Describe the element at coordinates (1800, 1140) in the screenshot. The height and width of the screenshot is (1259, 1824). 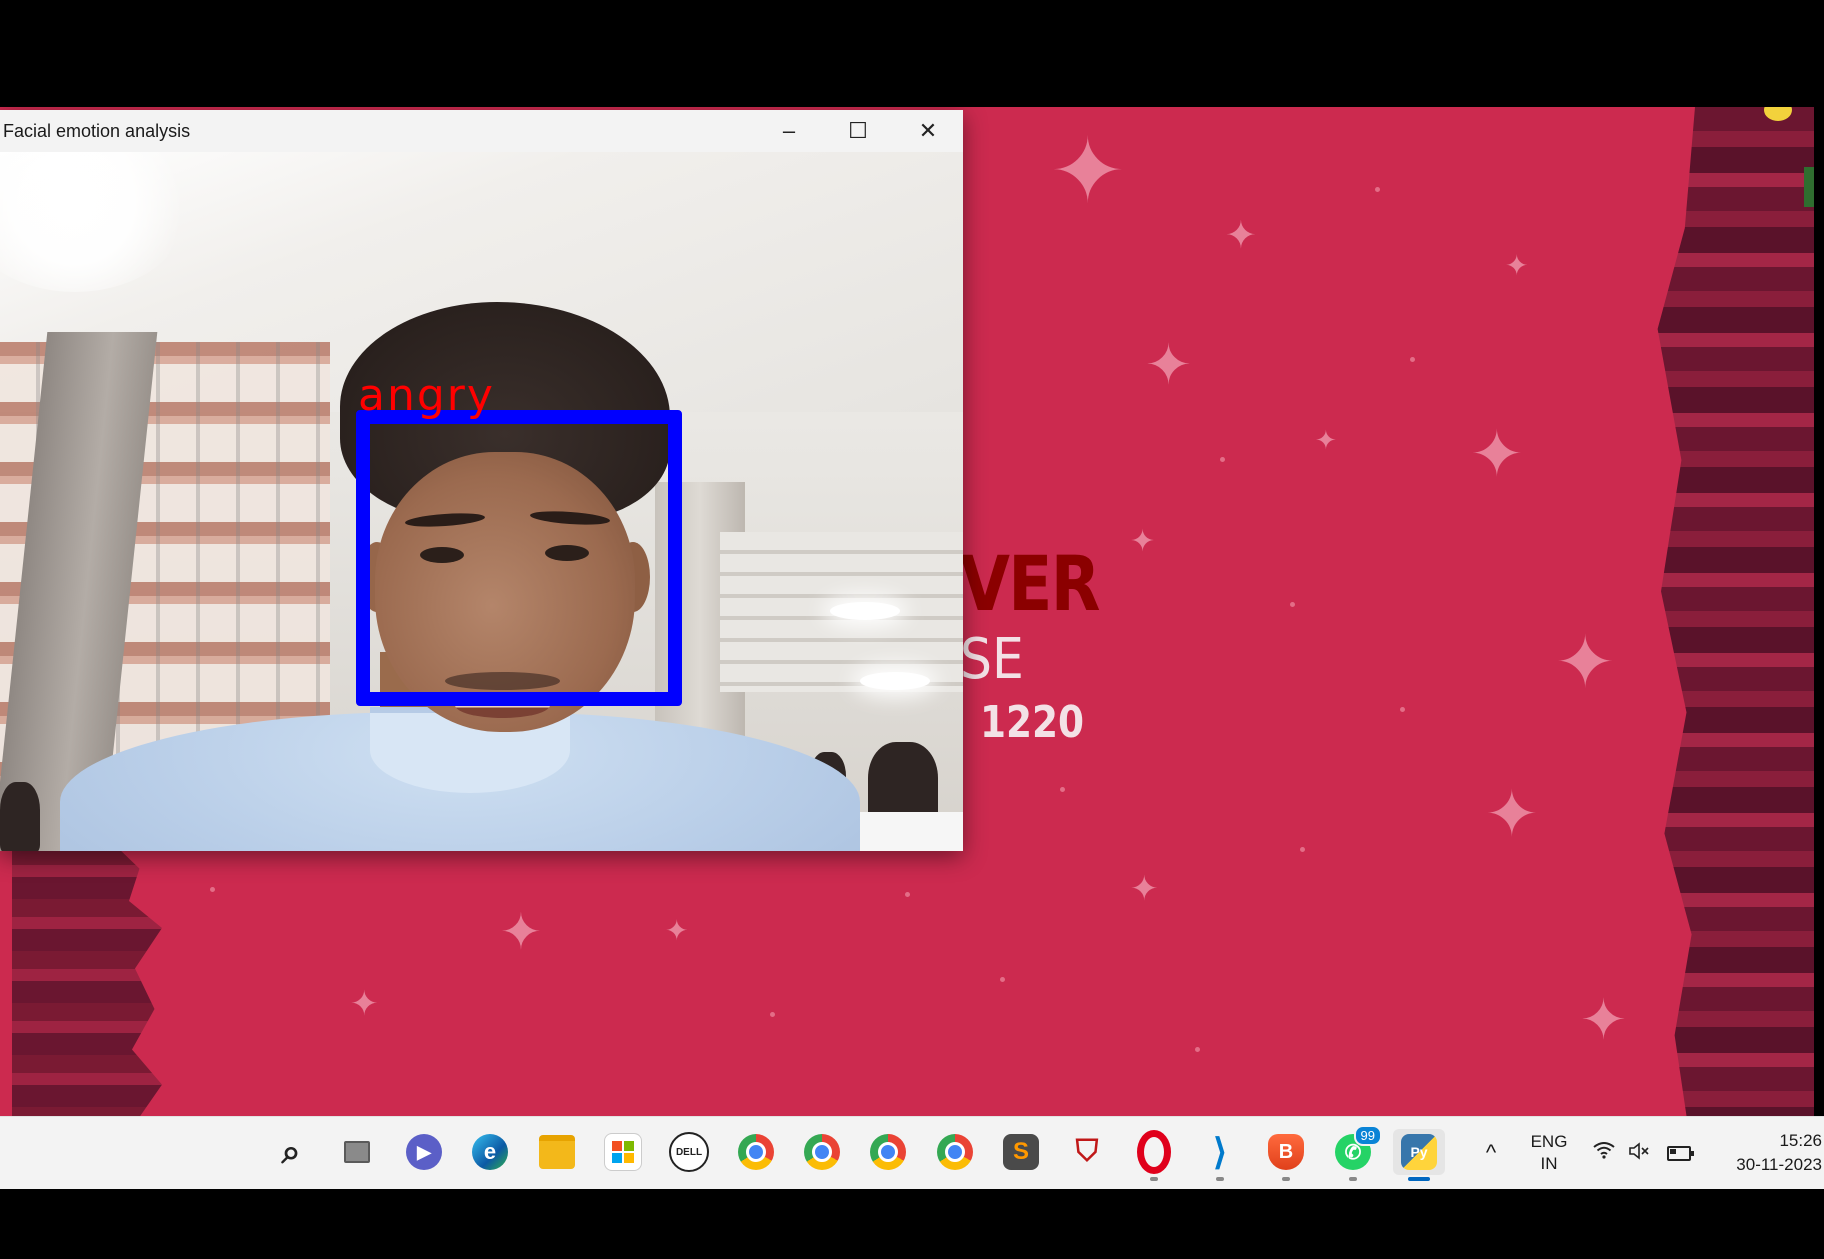
I see `time: 15:26` at that location.